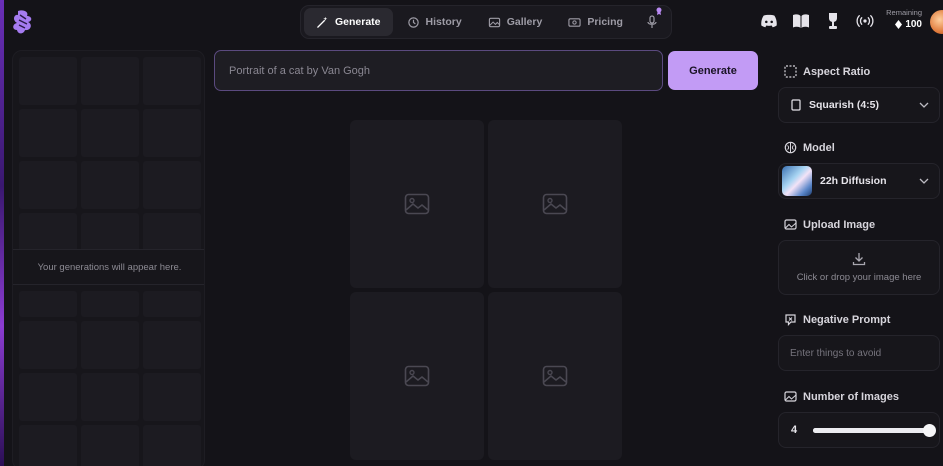 The image size is (943, 466). I want to click on model-select: 22h Diffusion, so click(859, 181).